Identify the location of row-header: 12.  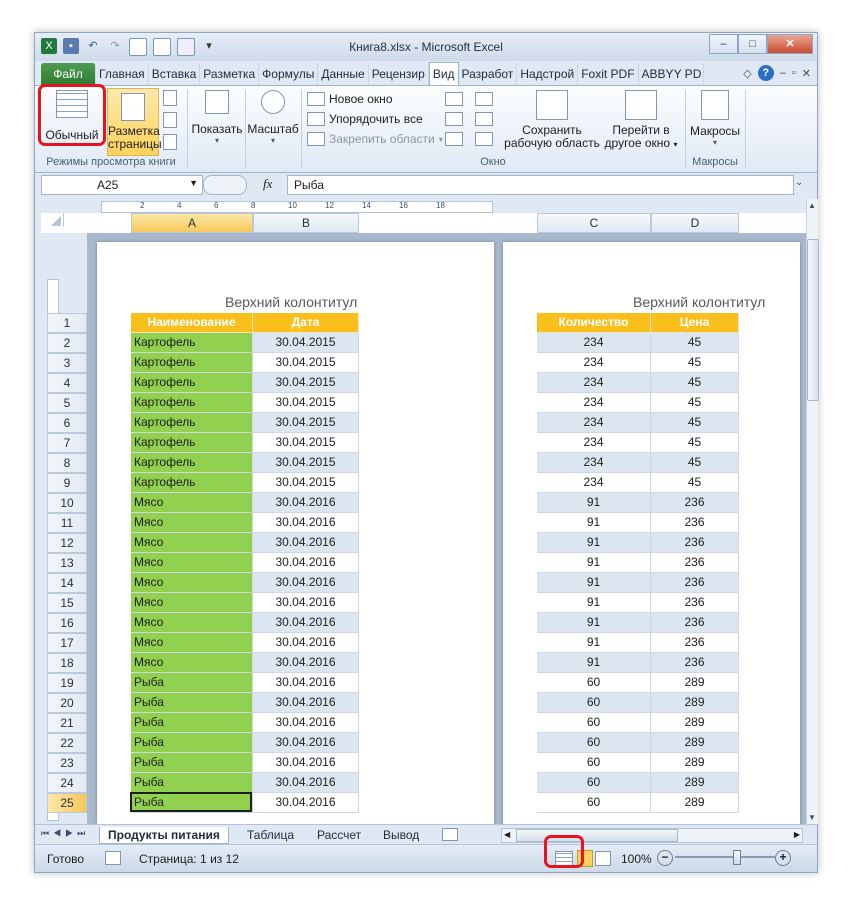
(67, 543).